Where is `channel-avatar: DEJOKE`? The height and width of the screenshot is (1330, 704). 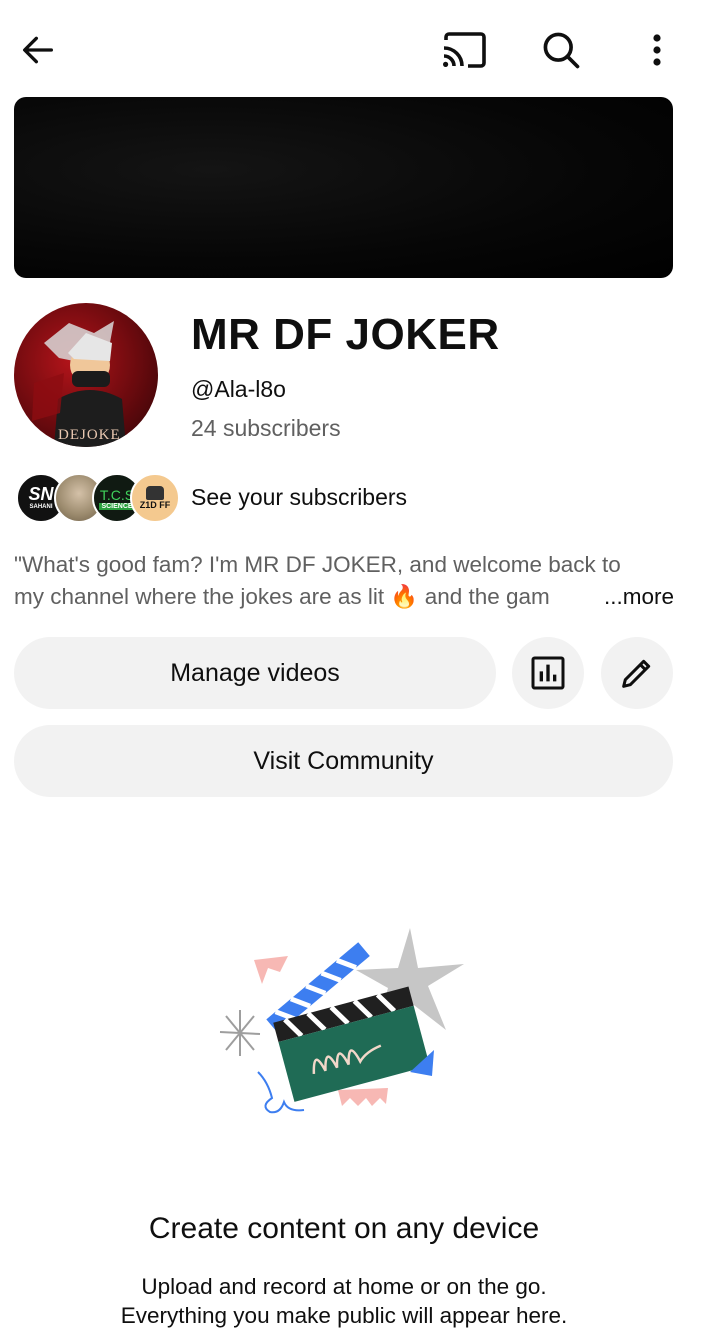 channel-avatar: DEJOKE is located at coordinates (86, 375).